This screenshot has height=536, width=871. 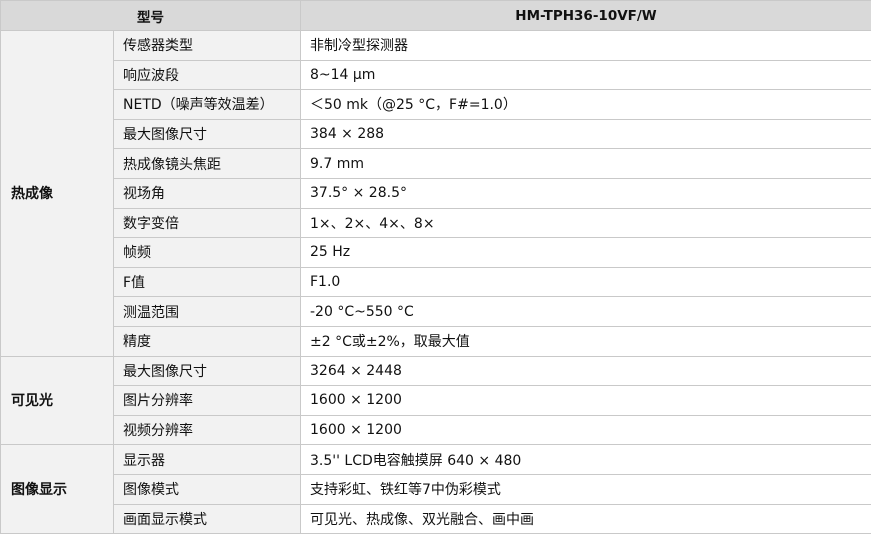 I want to click on table-row: 画面显示模式 可见光、热成像、双光融合、画中画, so click(x=436, y=519).